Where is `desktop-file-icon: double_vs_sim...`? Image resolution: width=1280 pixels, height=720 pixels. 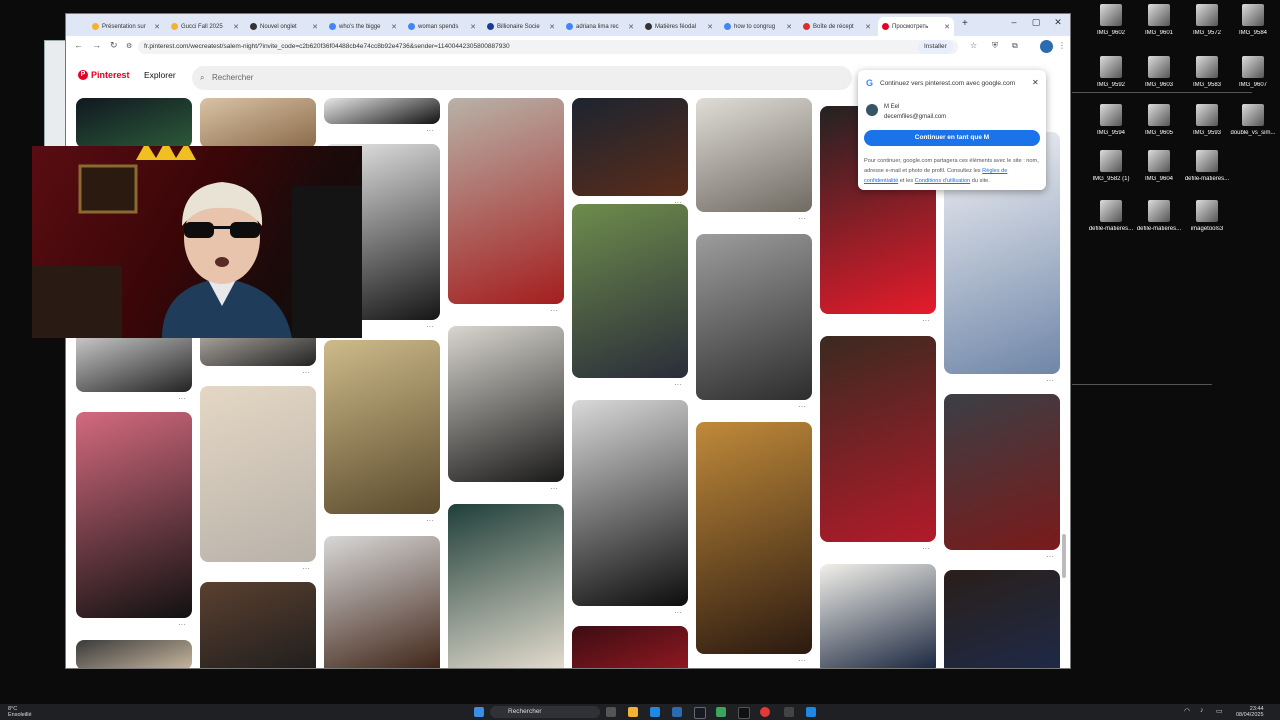
desktop-file-icon: double_vs_sim... is located at coordinates (1253, 132).